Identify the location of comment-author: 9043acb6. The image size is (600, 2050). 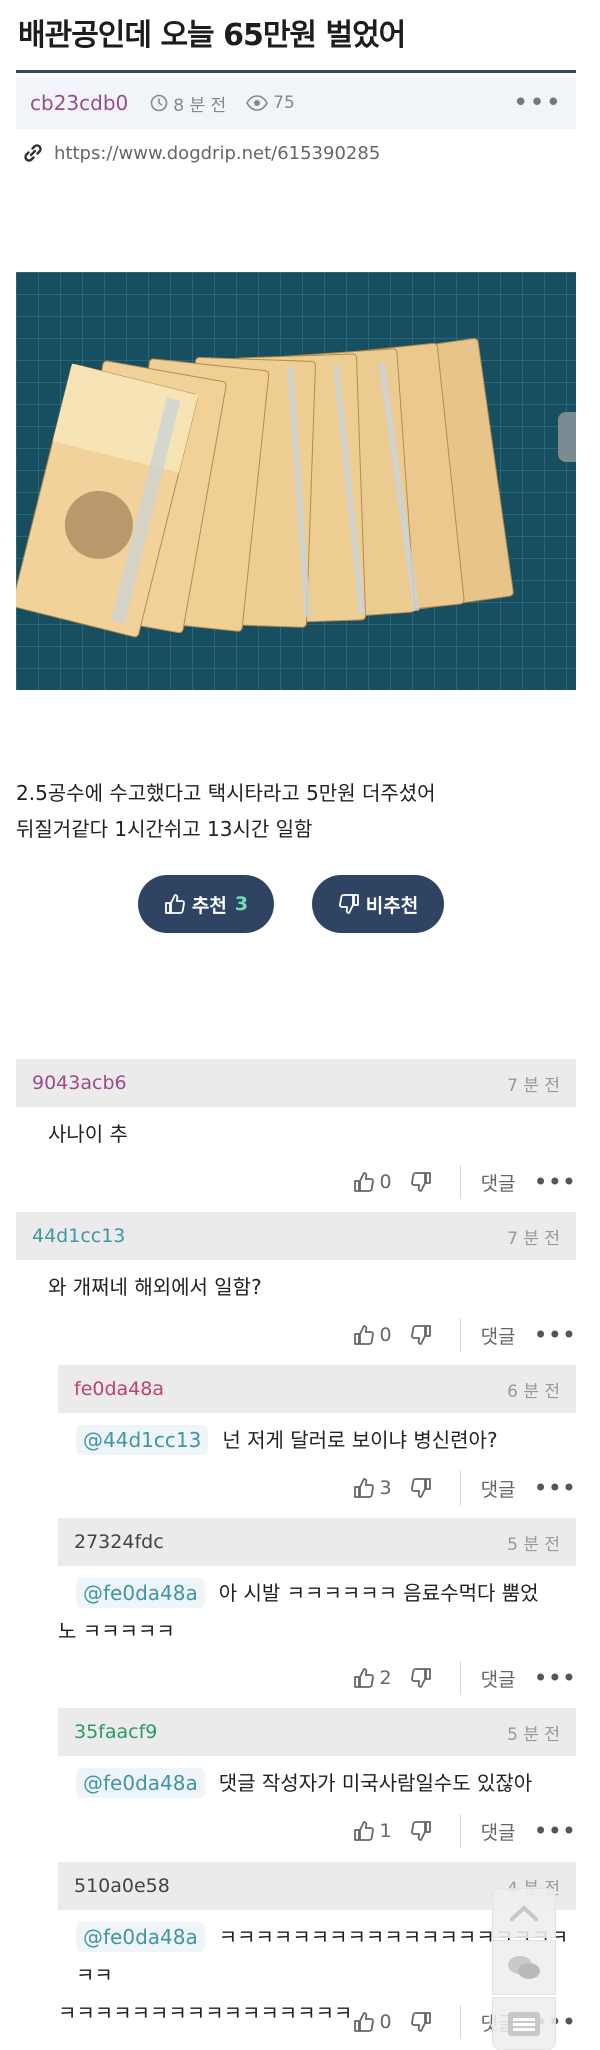
(79, 1083).